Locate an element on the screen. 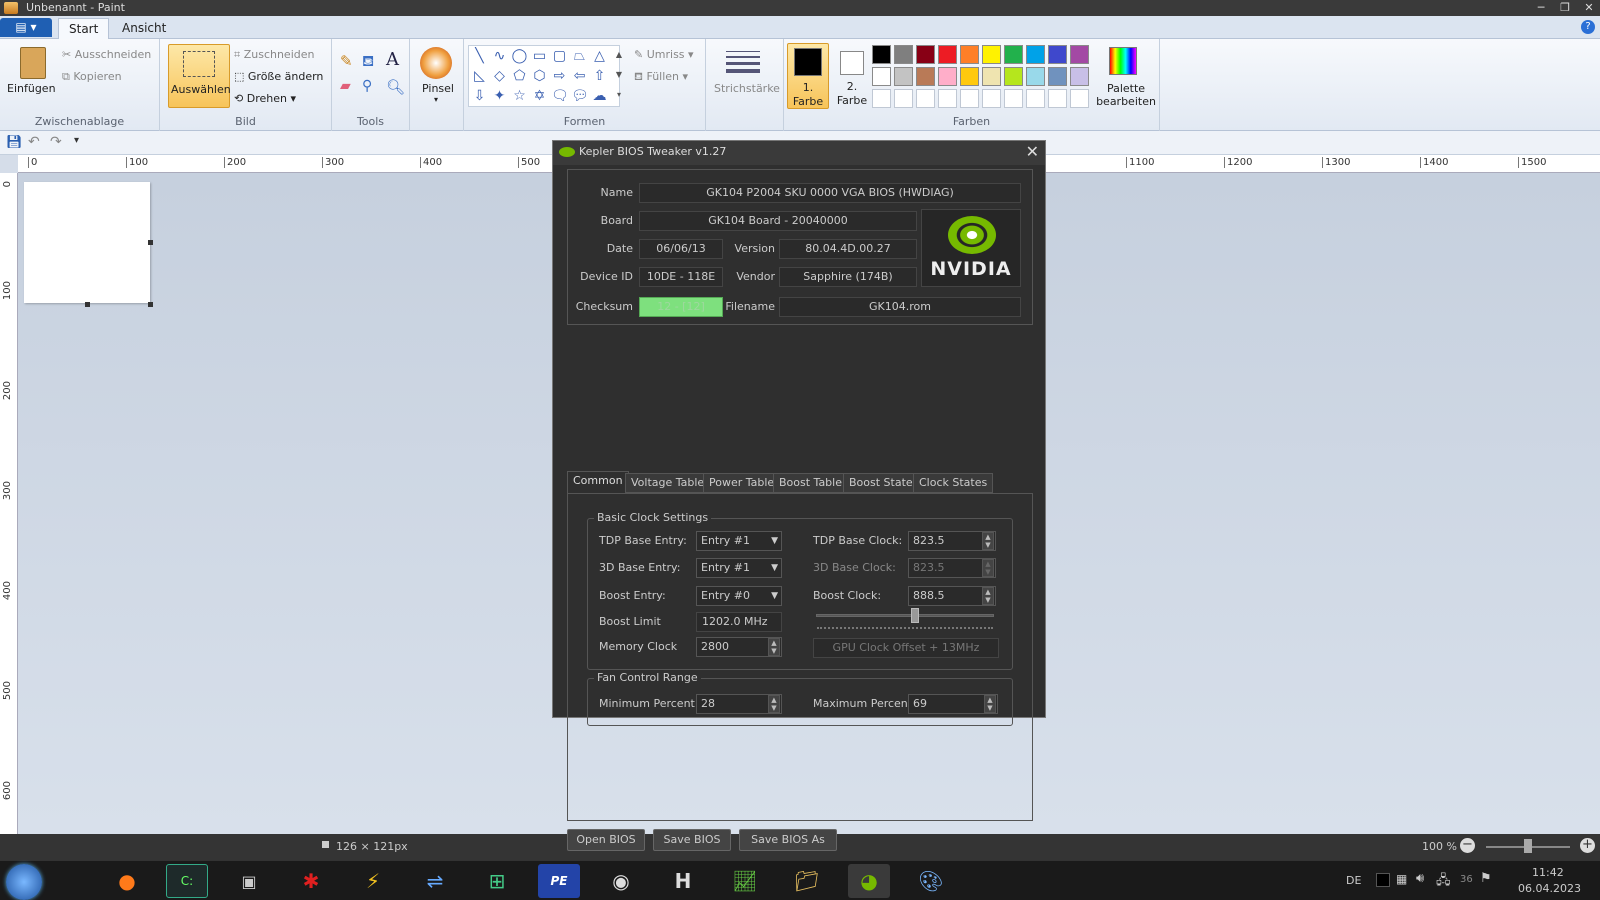 The height and width of the screenshot is (900, 1600). up-arrow-icon: ⇧ is located at coordinates (599, 76).